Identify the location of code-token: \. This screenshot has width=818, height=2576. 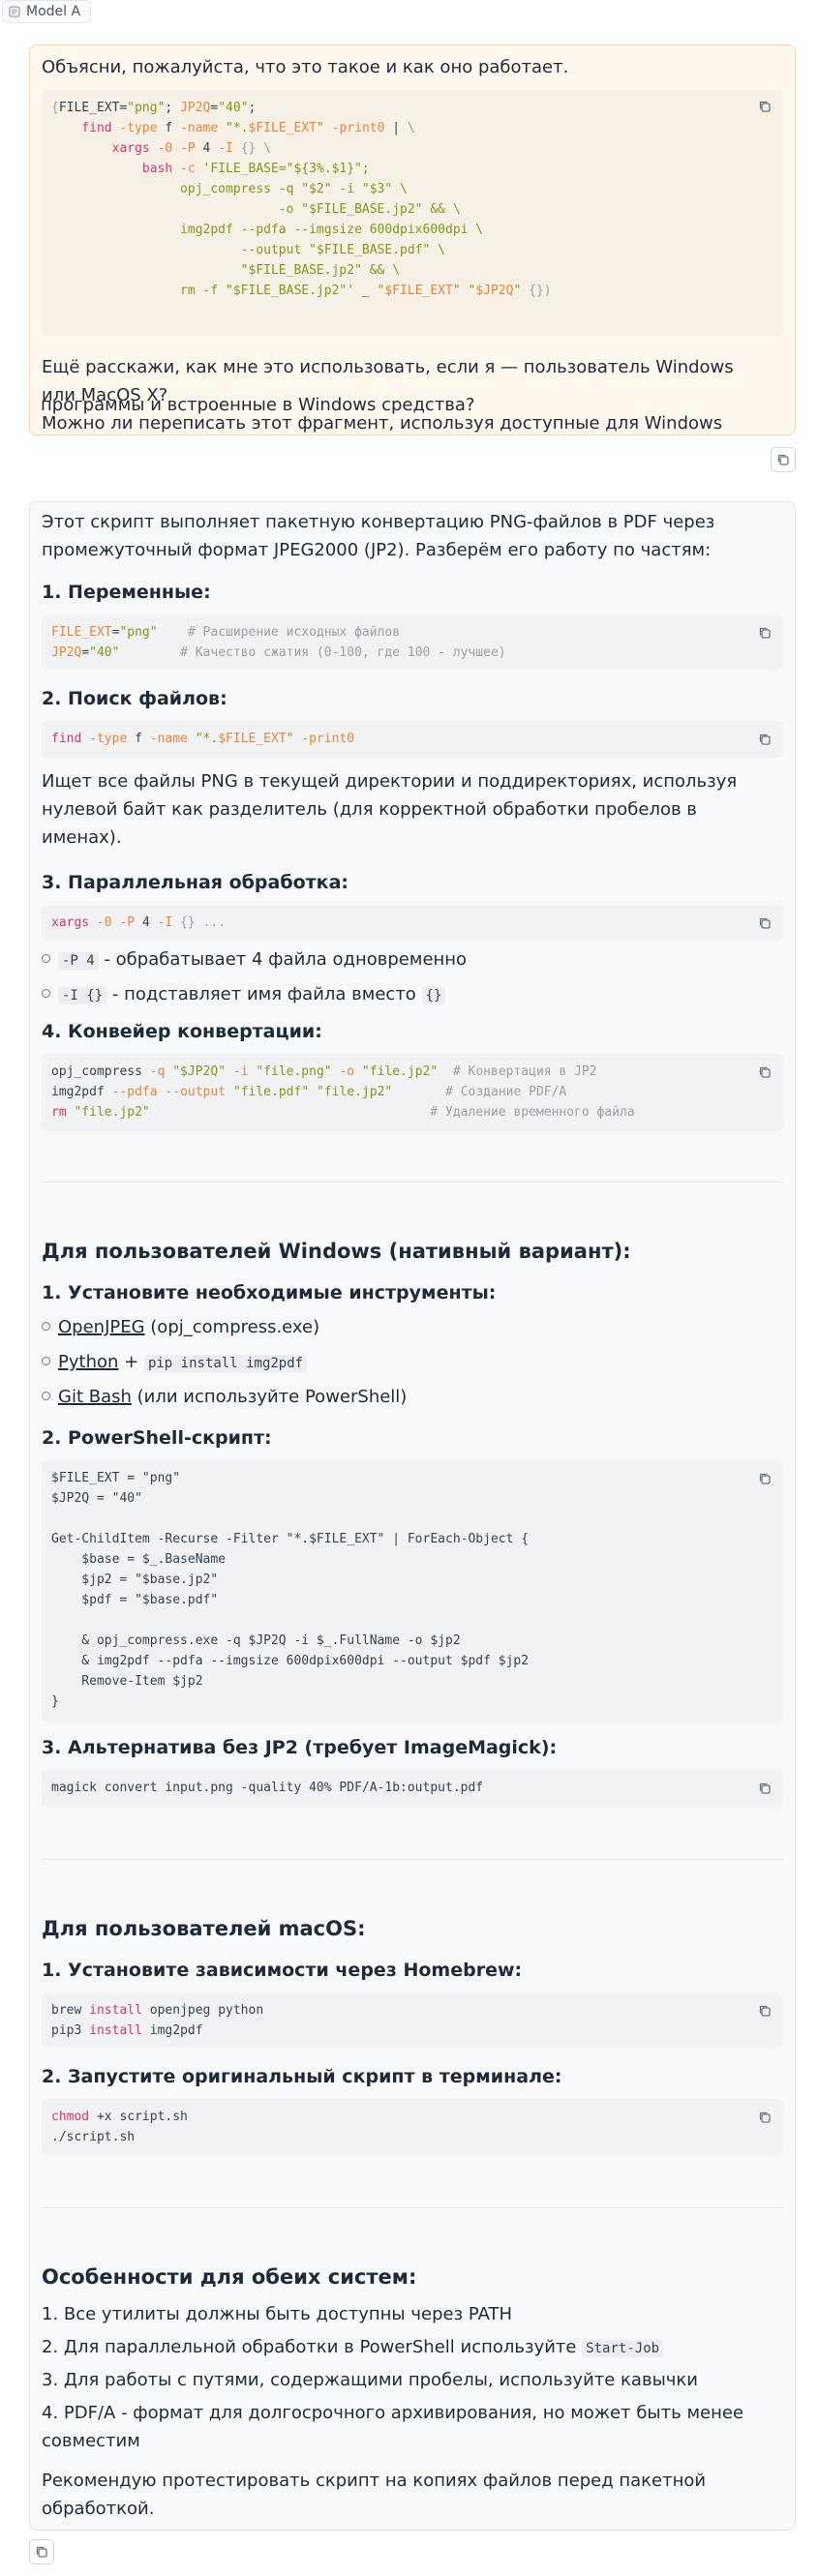
(411, 128).